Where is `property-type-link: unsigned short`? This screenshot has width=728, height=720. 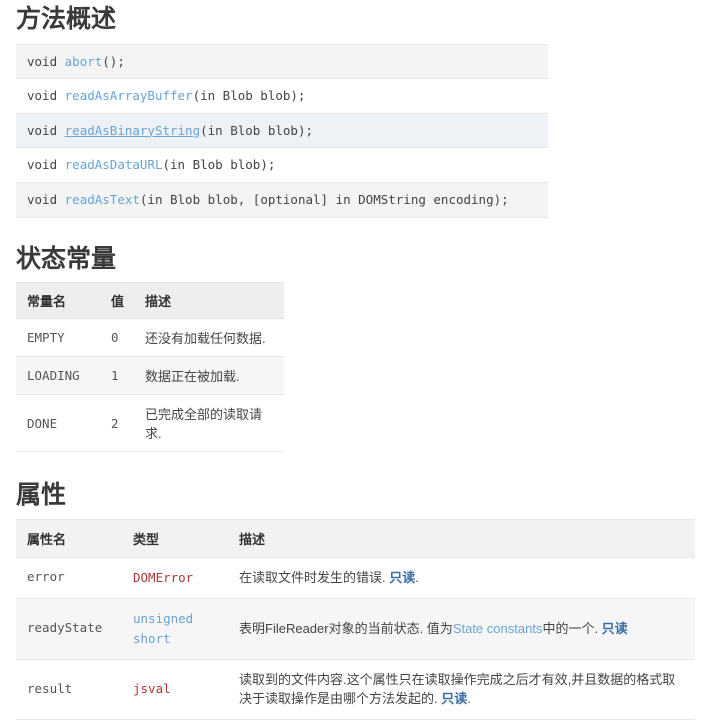 property-type-link: unsigned short is located at coordinates (169, 629).